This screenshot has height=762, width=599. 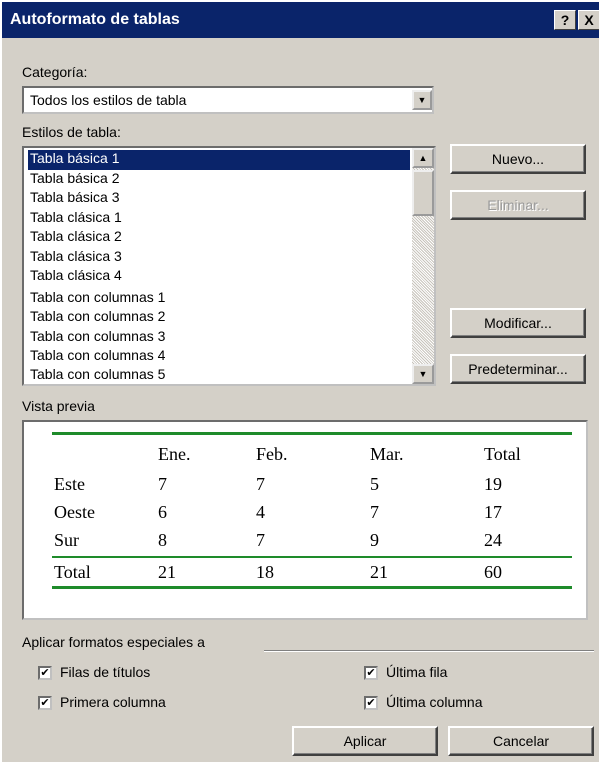 I want to click on style-list-item: Tabla clásica 2, so click(x=76, y=238).